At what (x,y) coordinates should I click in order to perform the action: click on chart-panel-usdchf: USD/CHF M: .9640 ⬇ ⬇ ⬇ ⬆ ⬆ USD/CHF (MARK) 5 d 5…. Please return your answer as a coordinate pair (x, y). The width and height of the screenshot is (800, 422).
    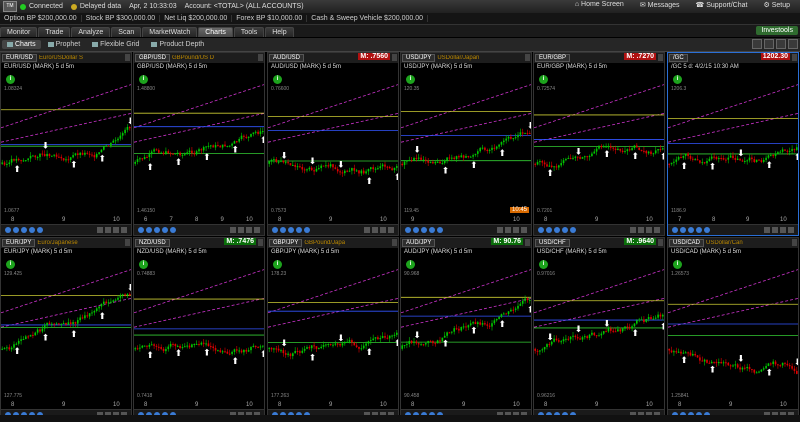
    Looking at the image, I should click on (599, 329).